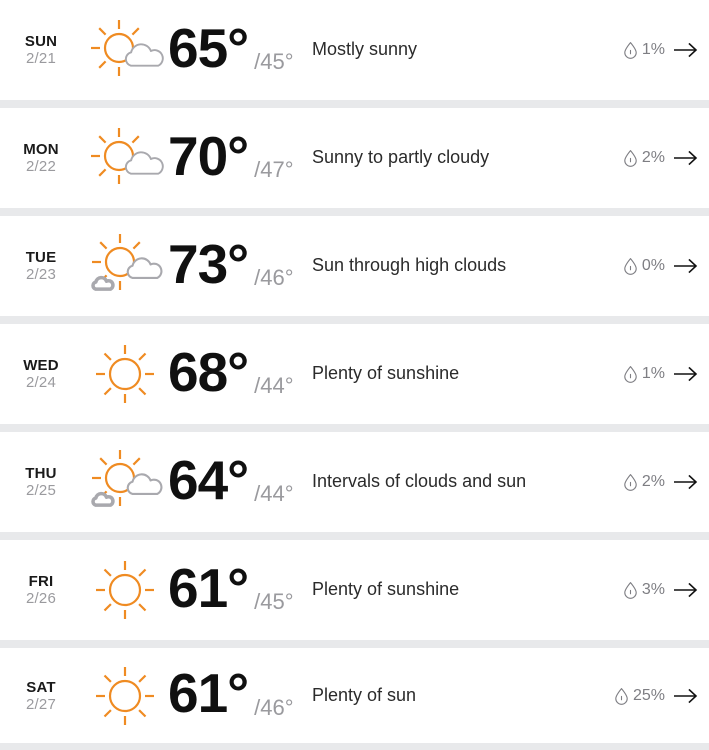  I want to click on precipitation-group: 3%, so click(644, 590).